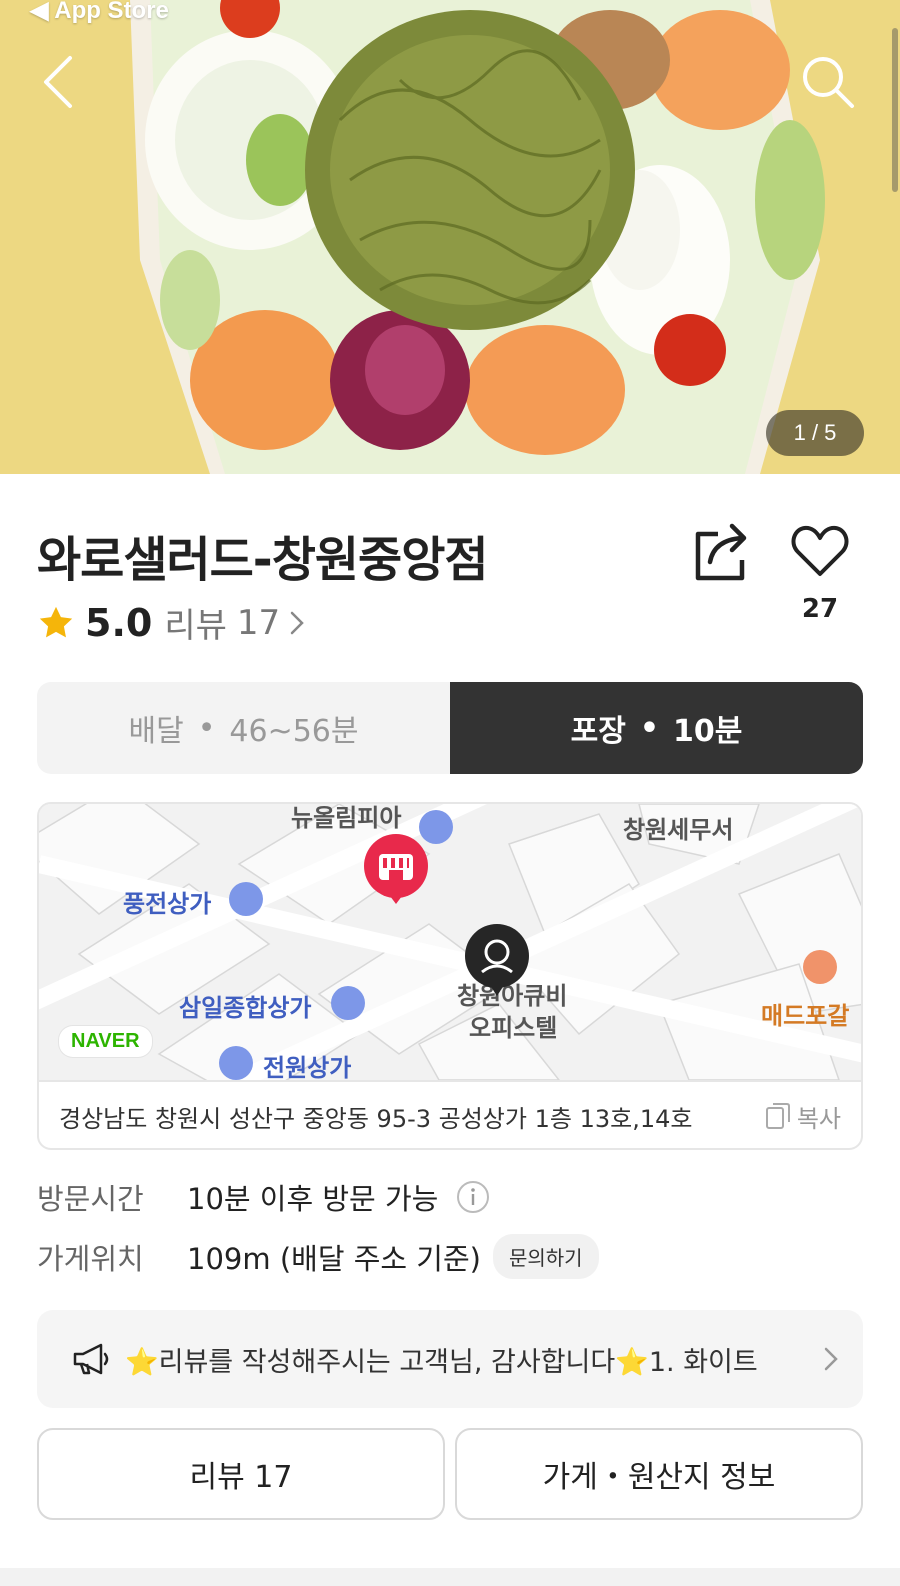  I want to click on pickup-label: 포장, so click(598, 731).